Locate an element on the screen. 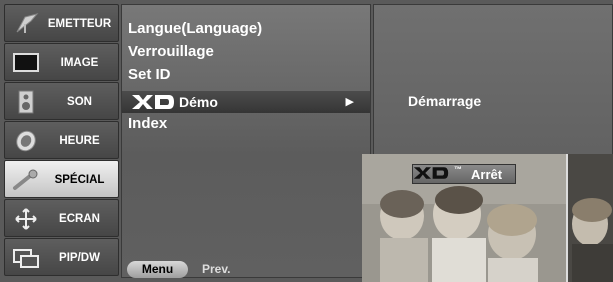 Image resolution: width=613 pixels, height=282 pixels. sidebar-item-label: EMETTEUR is located at coordinates (79, 24).